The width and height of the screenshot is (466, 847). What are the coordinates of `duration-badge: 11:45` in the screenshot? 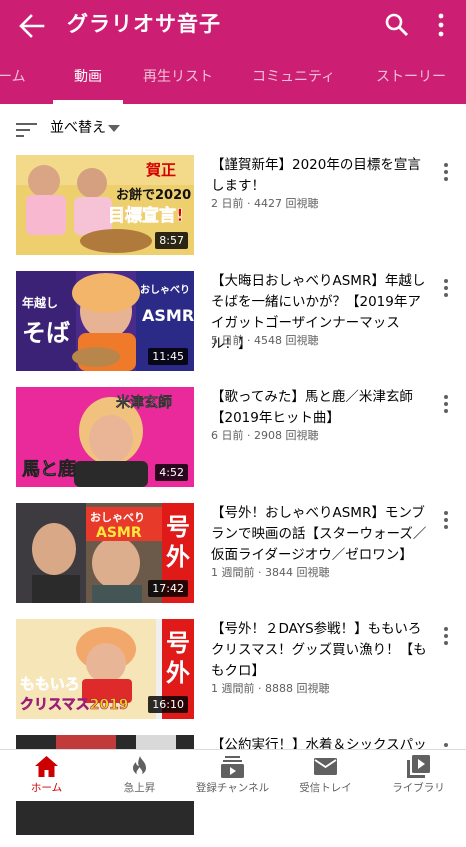 It's located at (168, 356).